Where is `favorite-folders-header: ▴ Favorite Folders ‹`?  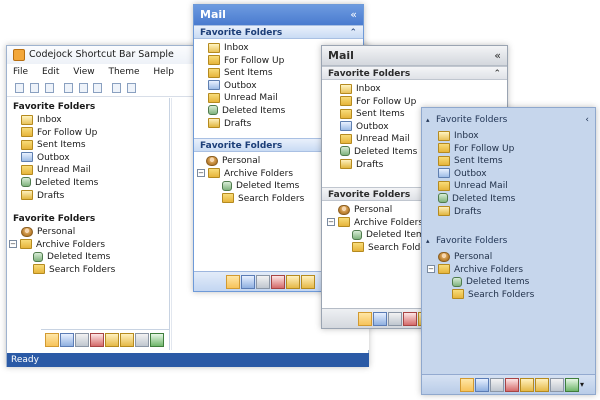
favorite-folders-header: ▴ Favorite Folders ‹ is located at coordinates (508, 120).